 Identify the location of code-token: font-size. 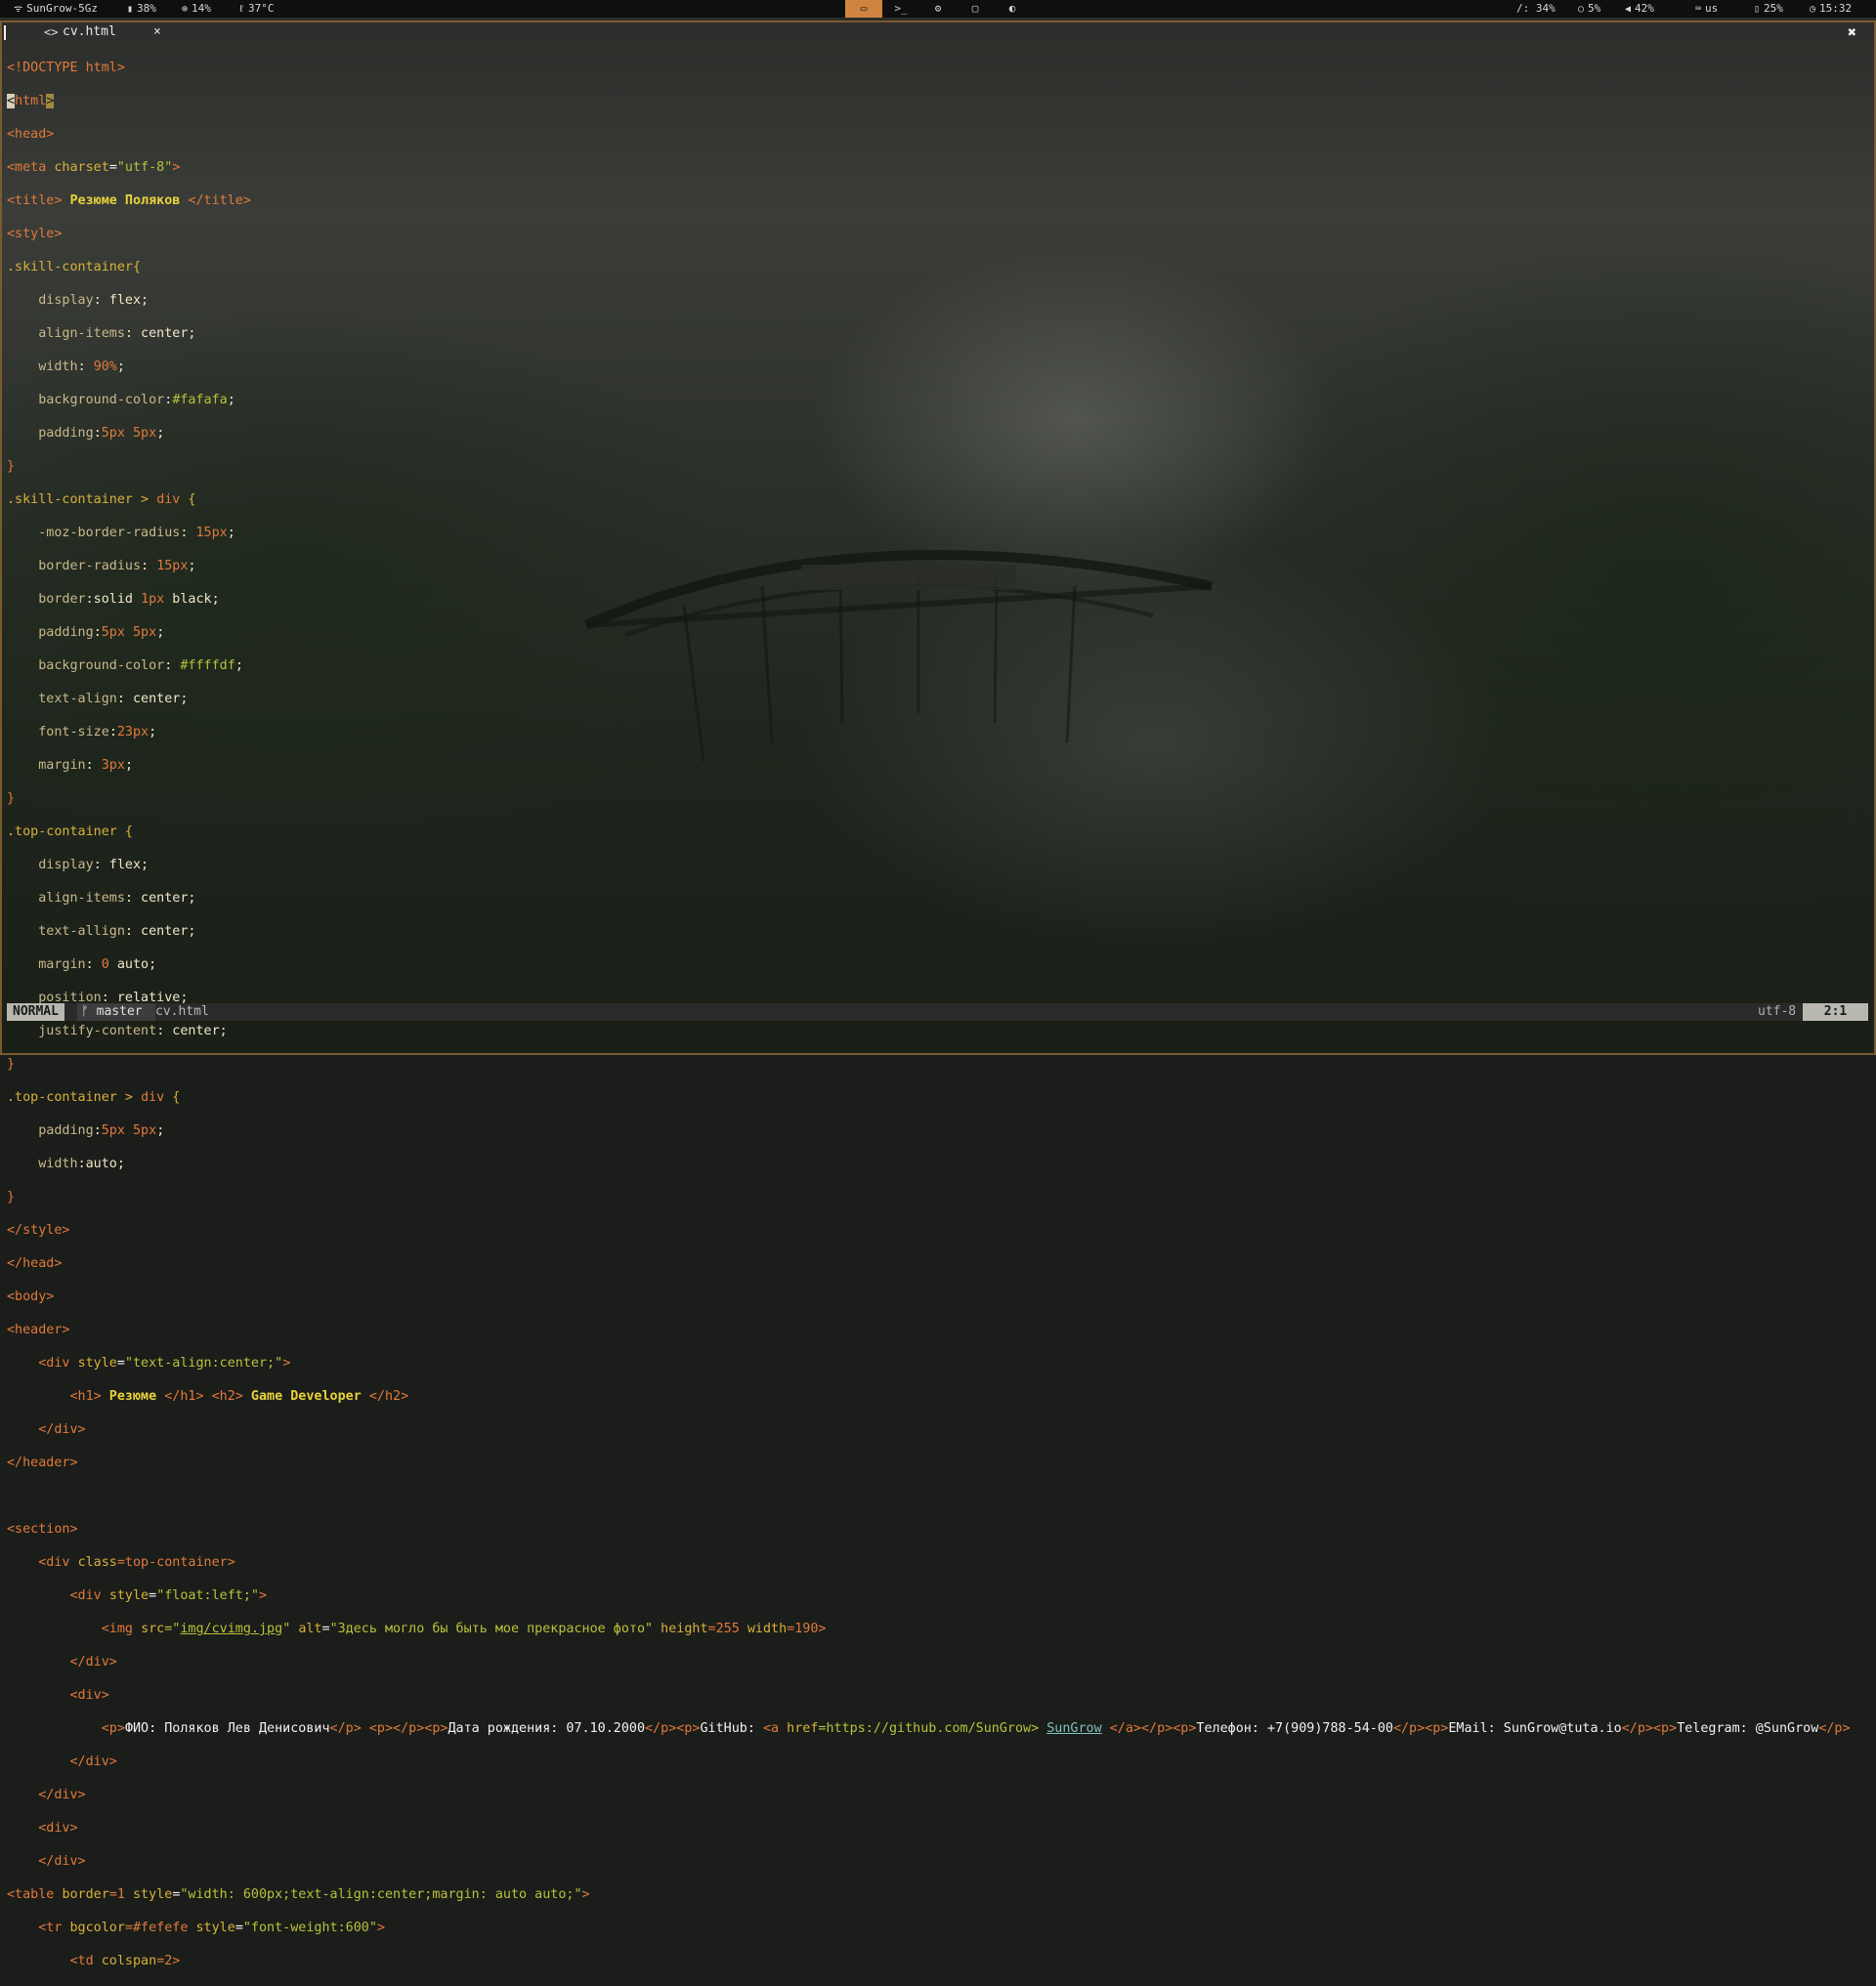
(58, 732).